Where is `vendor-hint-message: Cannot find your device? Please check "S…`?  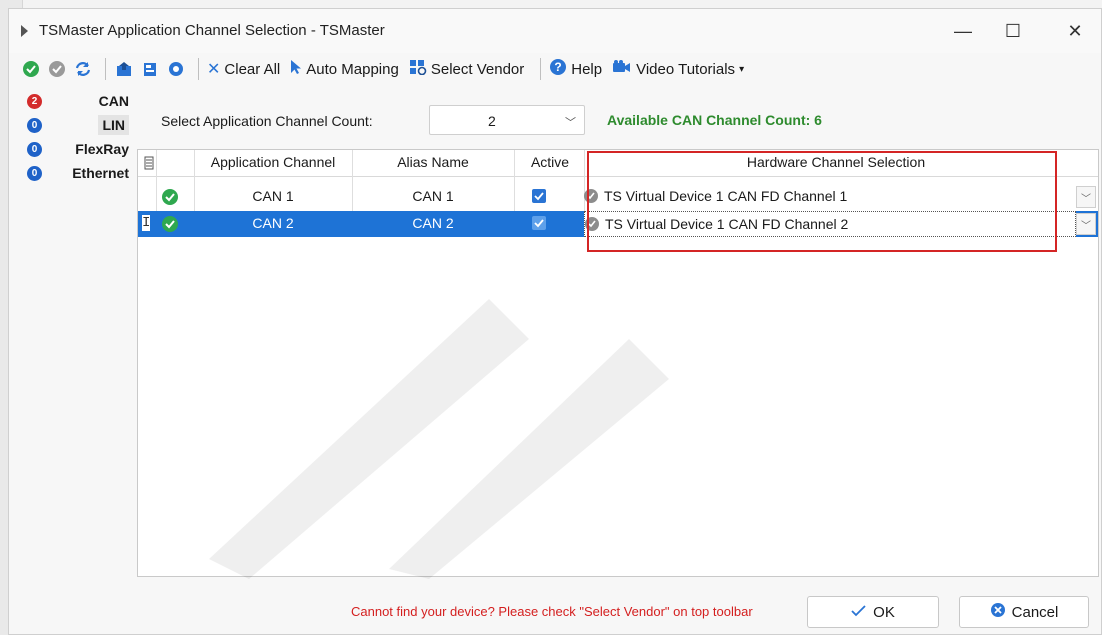 vendor-hint-message: Cannot find your device? Please check "S… is located at coordinates (552, 611).